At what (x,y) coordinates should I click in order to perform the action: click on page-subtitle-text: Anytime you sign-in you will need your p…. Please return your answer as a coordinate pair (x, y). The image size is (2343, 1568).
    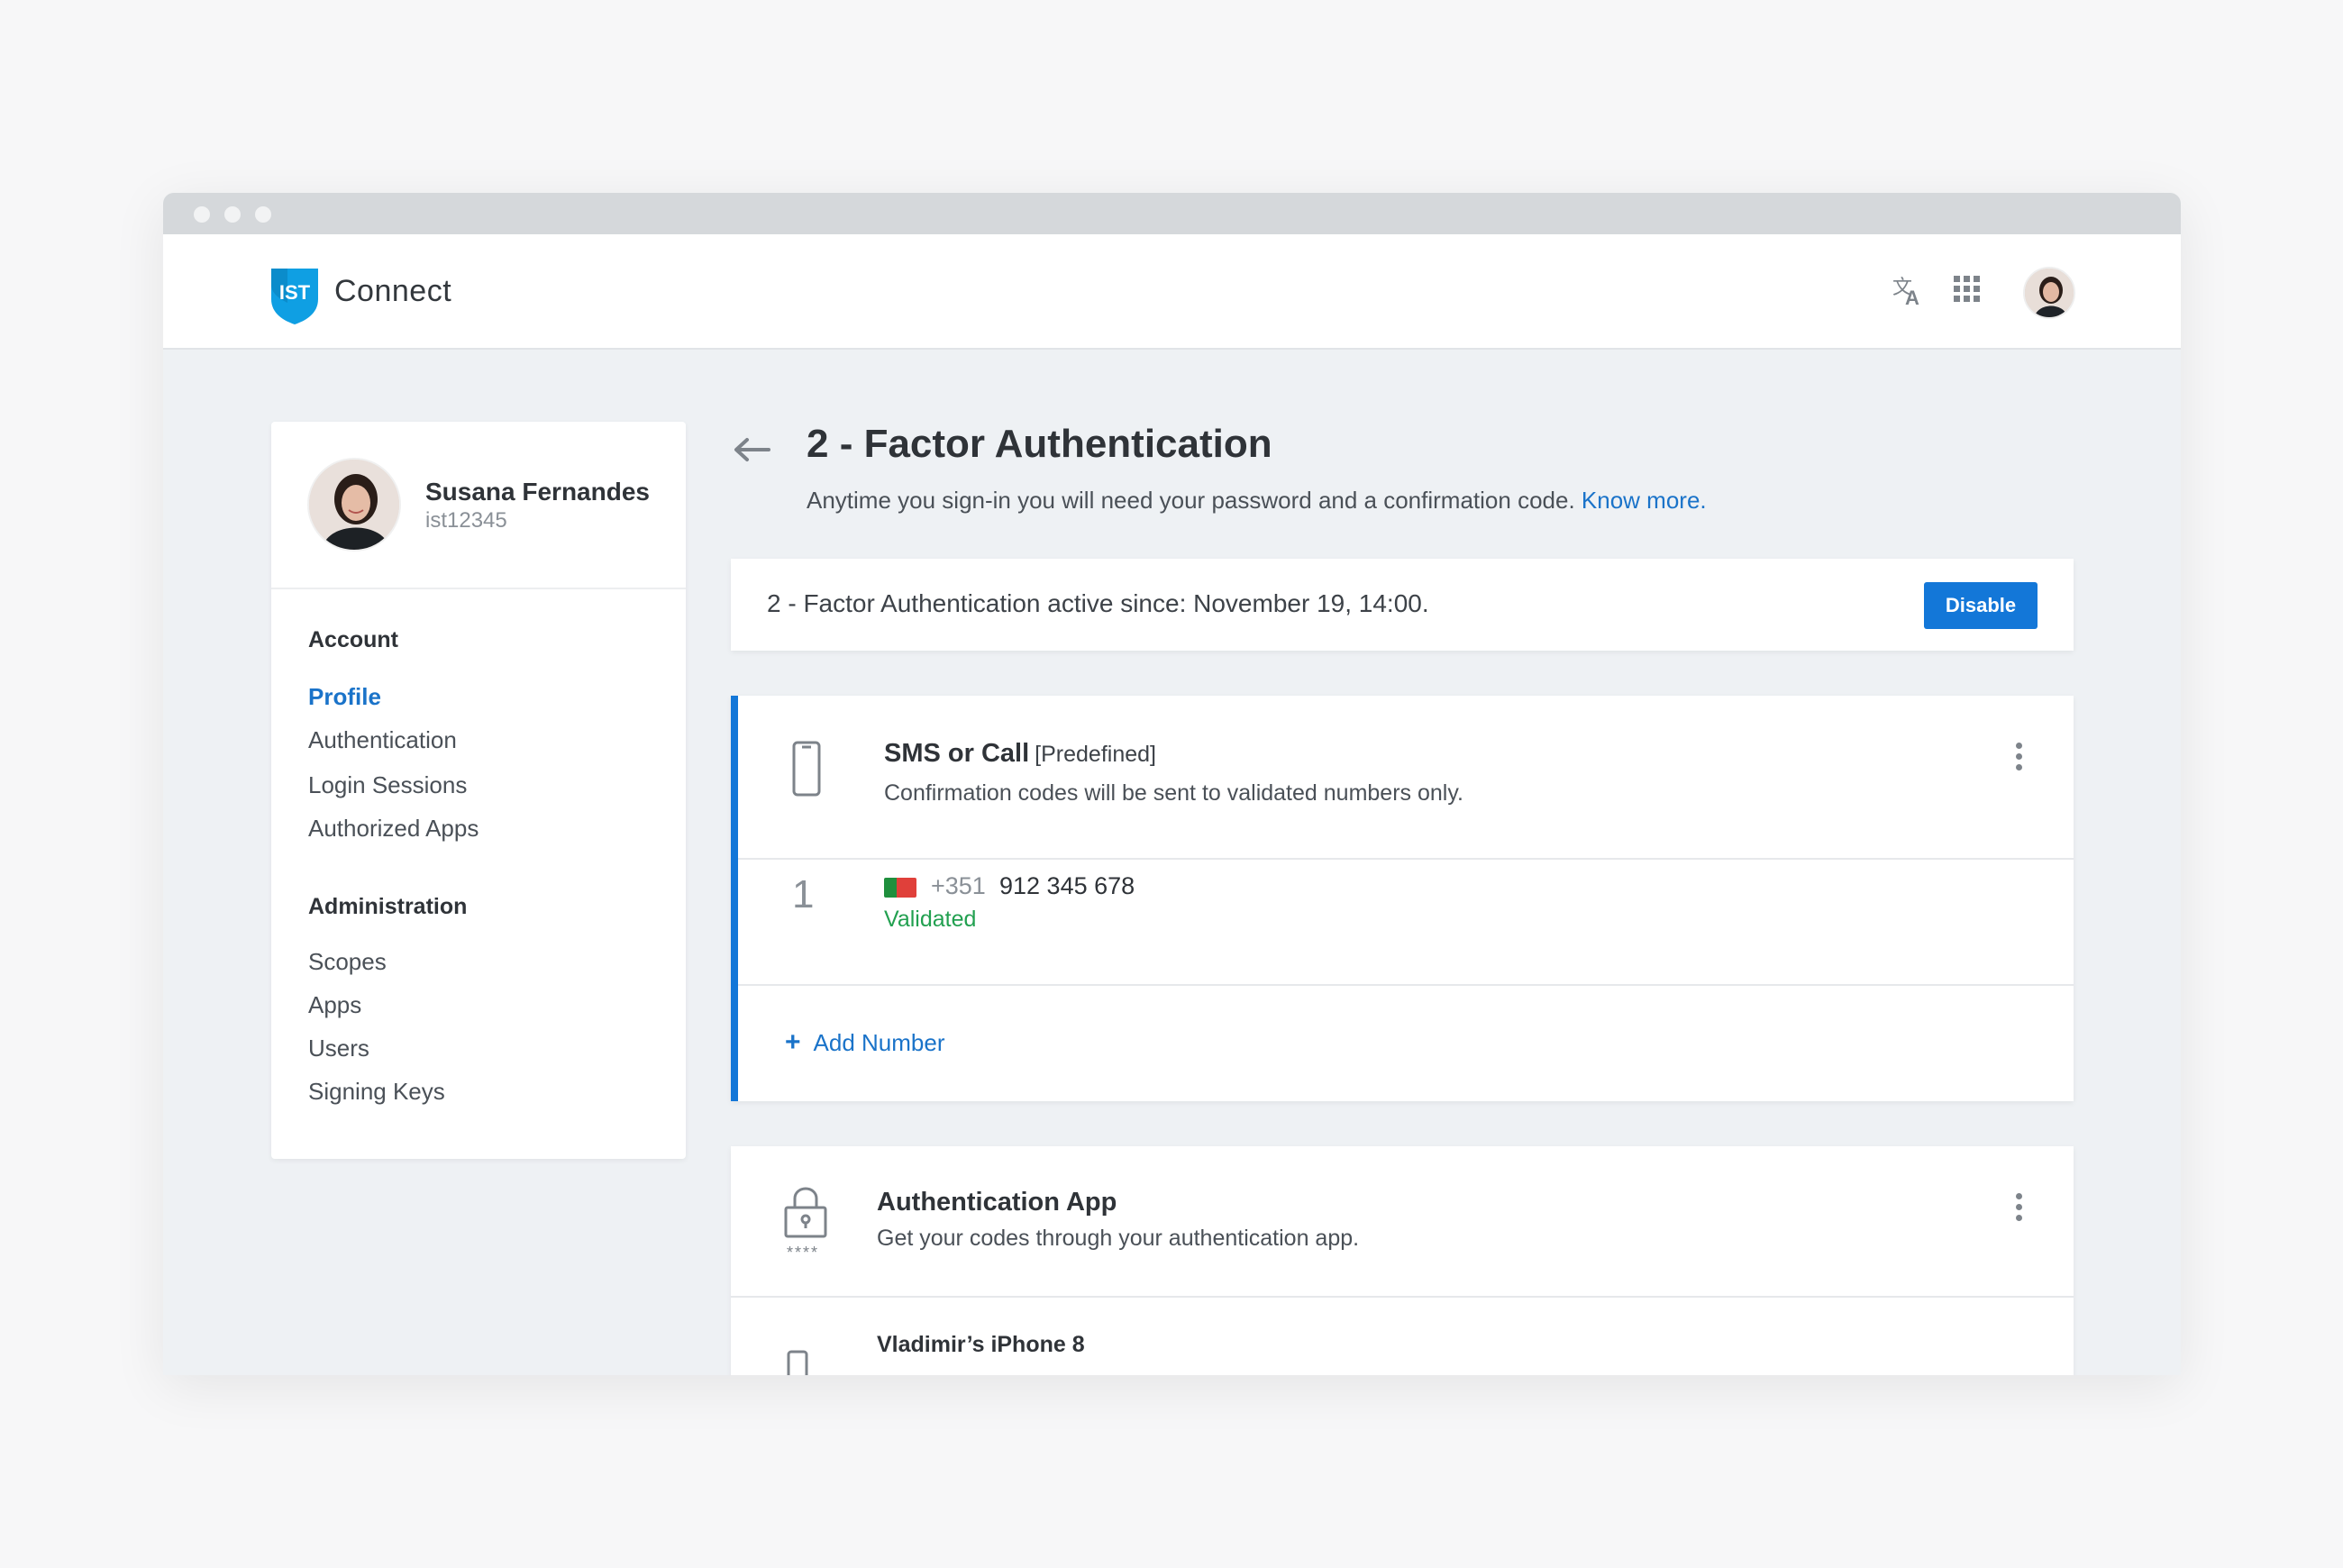
    Looking at the image, I should click on (1191, 500).